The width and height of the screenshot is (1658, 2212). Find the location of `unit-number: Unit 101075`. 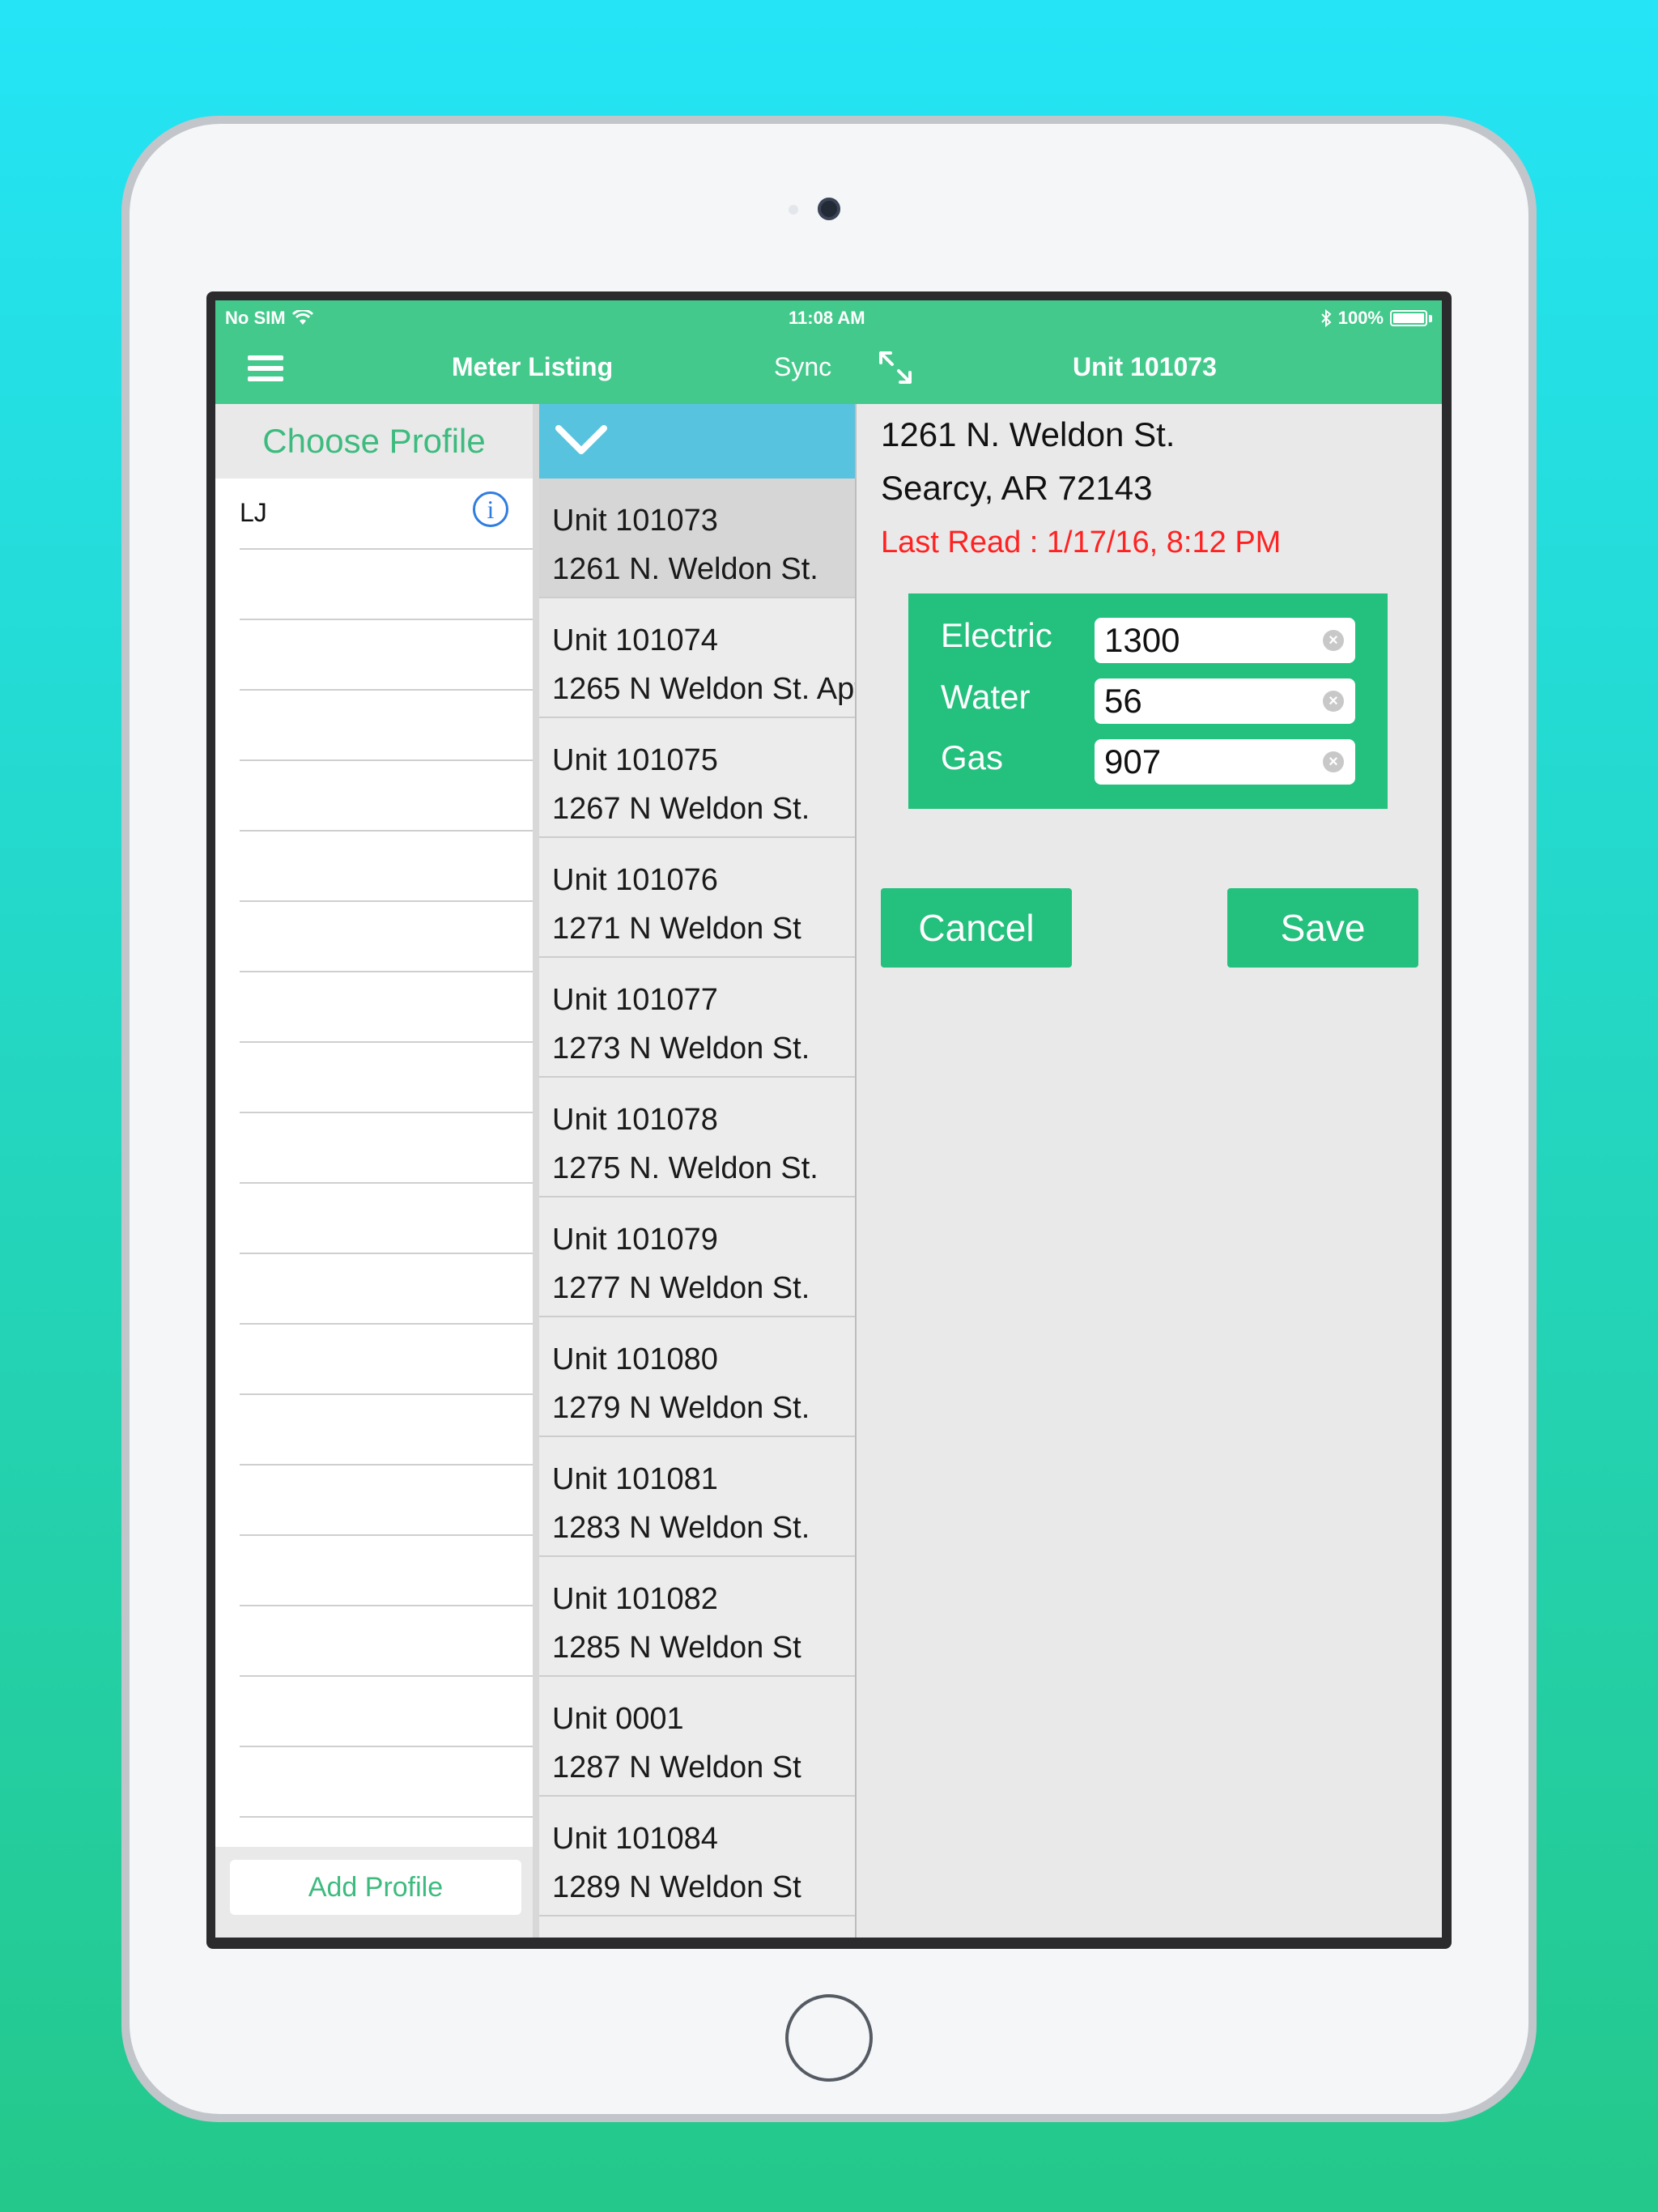

unit-number: Unit 101075 is located at coordinates (635, 760).